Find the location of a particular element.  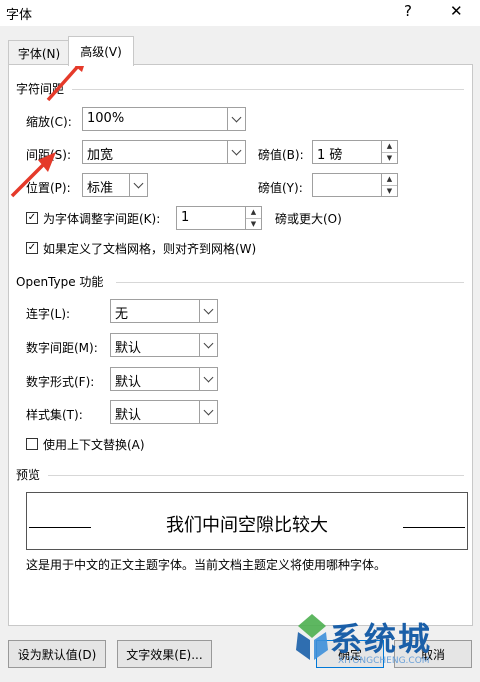

preview-box: 我们中间空隙比较大 is located at coordinates (247, 521).